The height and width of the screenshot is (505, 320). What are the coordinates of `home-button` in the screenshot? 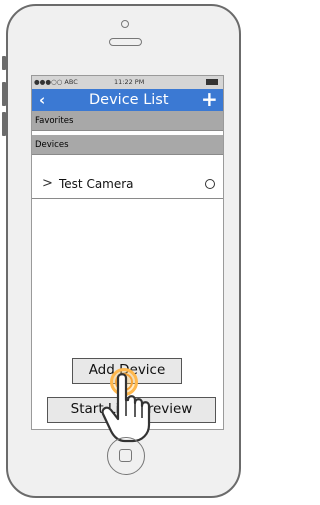 It's located at (126, 456).